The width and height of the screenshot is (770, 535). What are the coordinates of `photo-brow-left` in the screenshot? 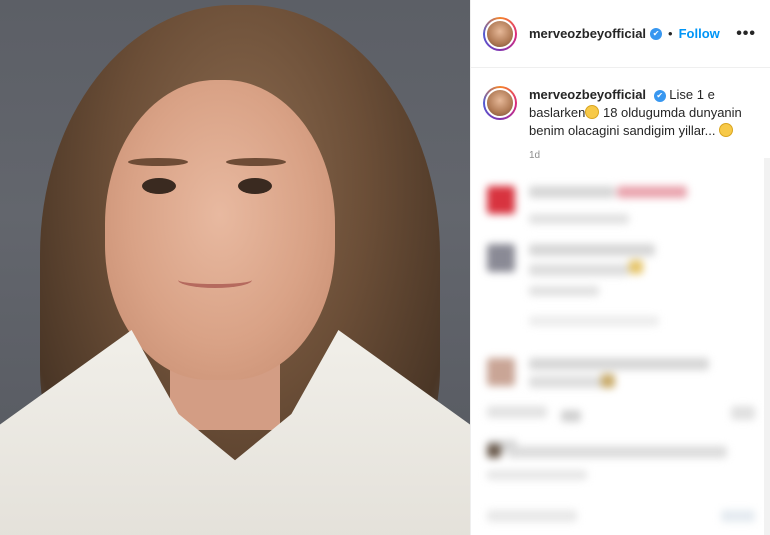 It's located at (158, 162).